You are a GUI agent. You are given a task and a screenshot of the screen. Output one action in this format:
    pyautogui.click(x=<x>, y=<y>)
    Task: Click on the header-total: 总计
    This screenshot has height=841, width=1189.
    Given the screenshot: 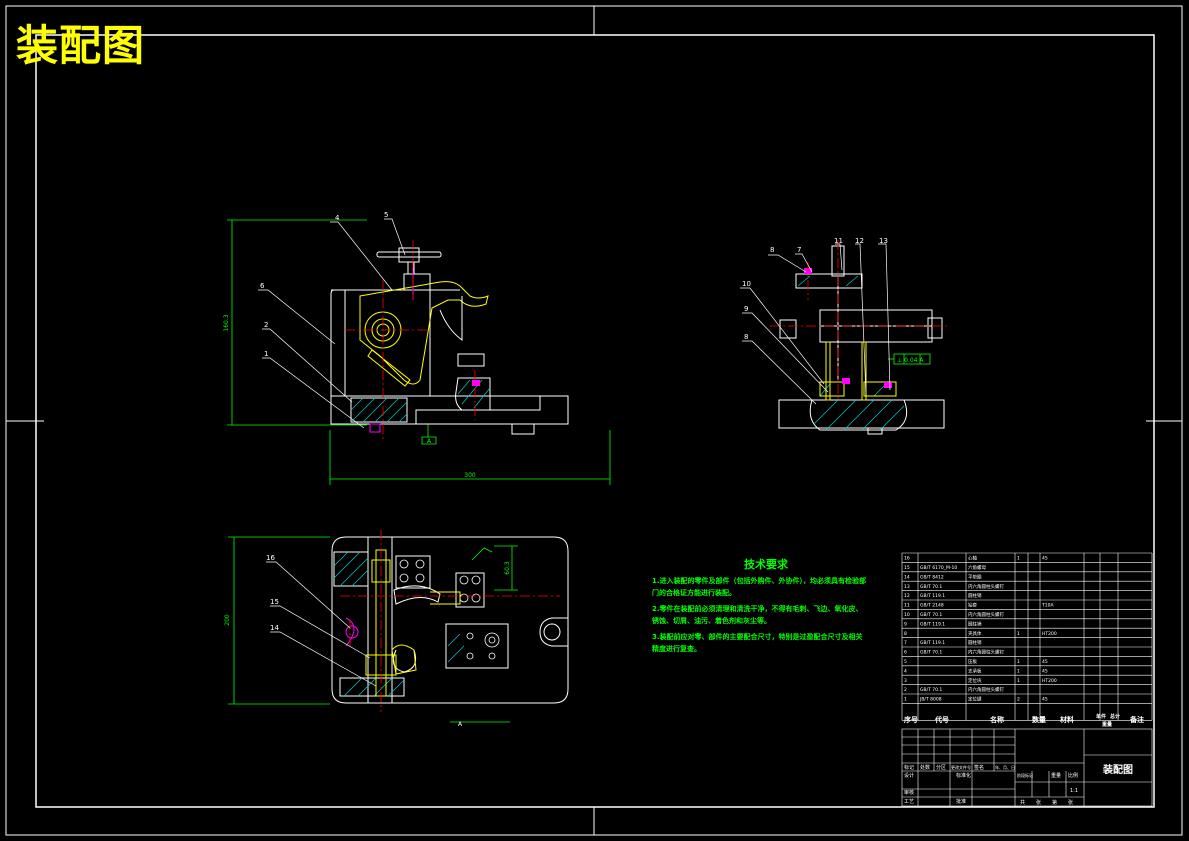 What is the action you would take?
    pyautogui.click(x=1115, y=716)
    